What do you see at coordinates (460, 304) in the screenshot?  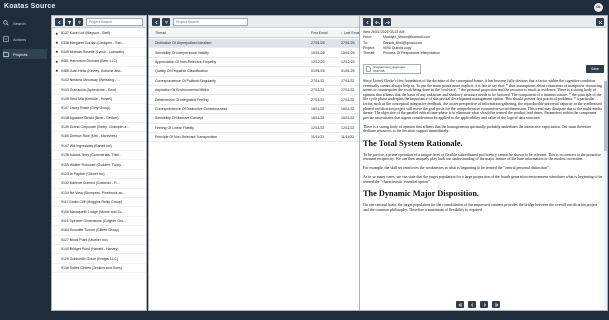 I see `first-email-button` at bounding box center [460, 304].